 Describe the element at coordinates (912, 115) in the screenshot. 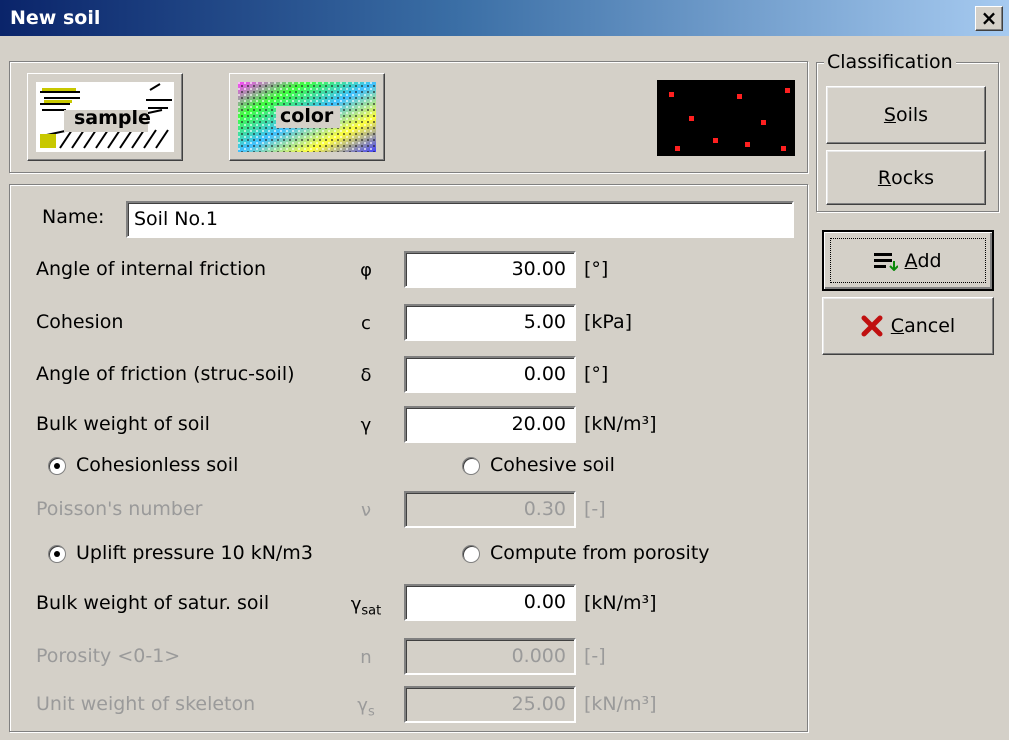

I see `soils-label: oils` at that location.